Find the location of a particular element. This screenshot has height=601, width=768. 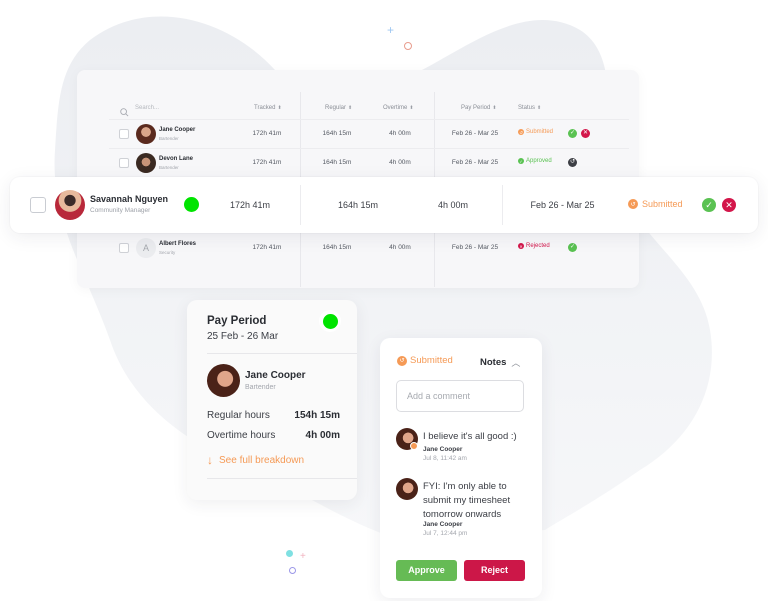

column-header-regular: Regular ⬍ is located at coordinates (338, 108).